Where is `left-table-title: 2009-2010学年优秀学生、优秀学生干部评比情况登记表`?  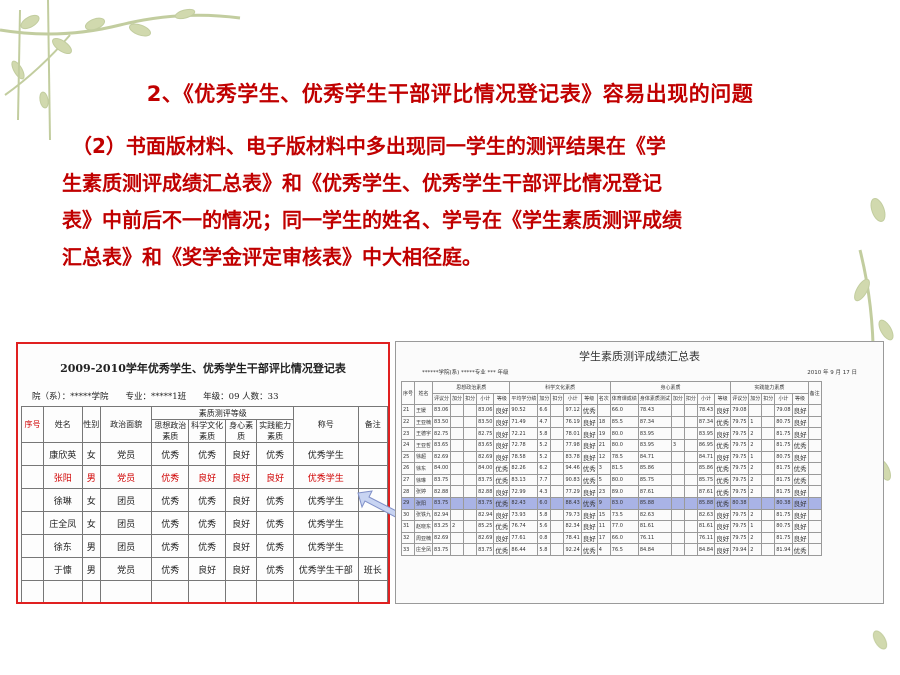 left-table-title: 2009-2010学年优秀学生、优秀学生干部评比情况登记表 is located at coordinates (203, 368).